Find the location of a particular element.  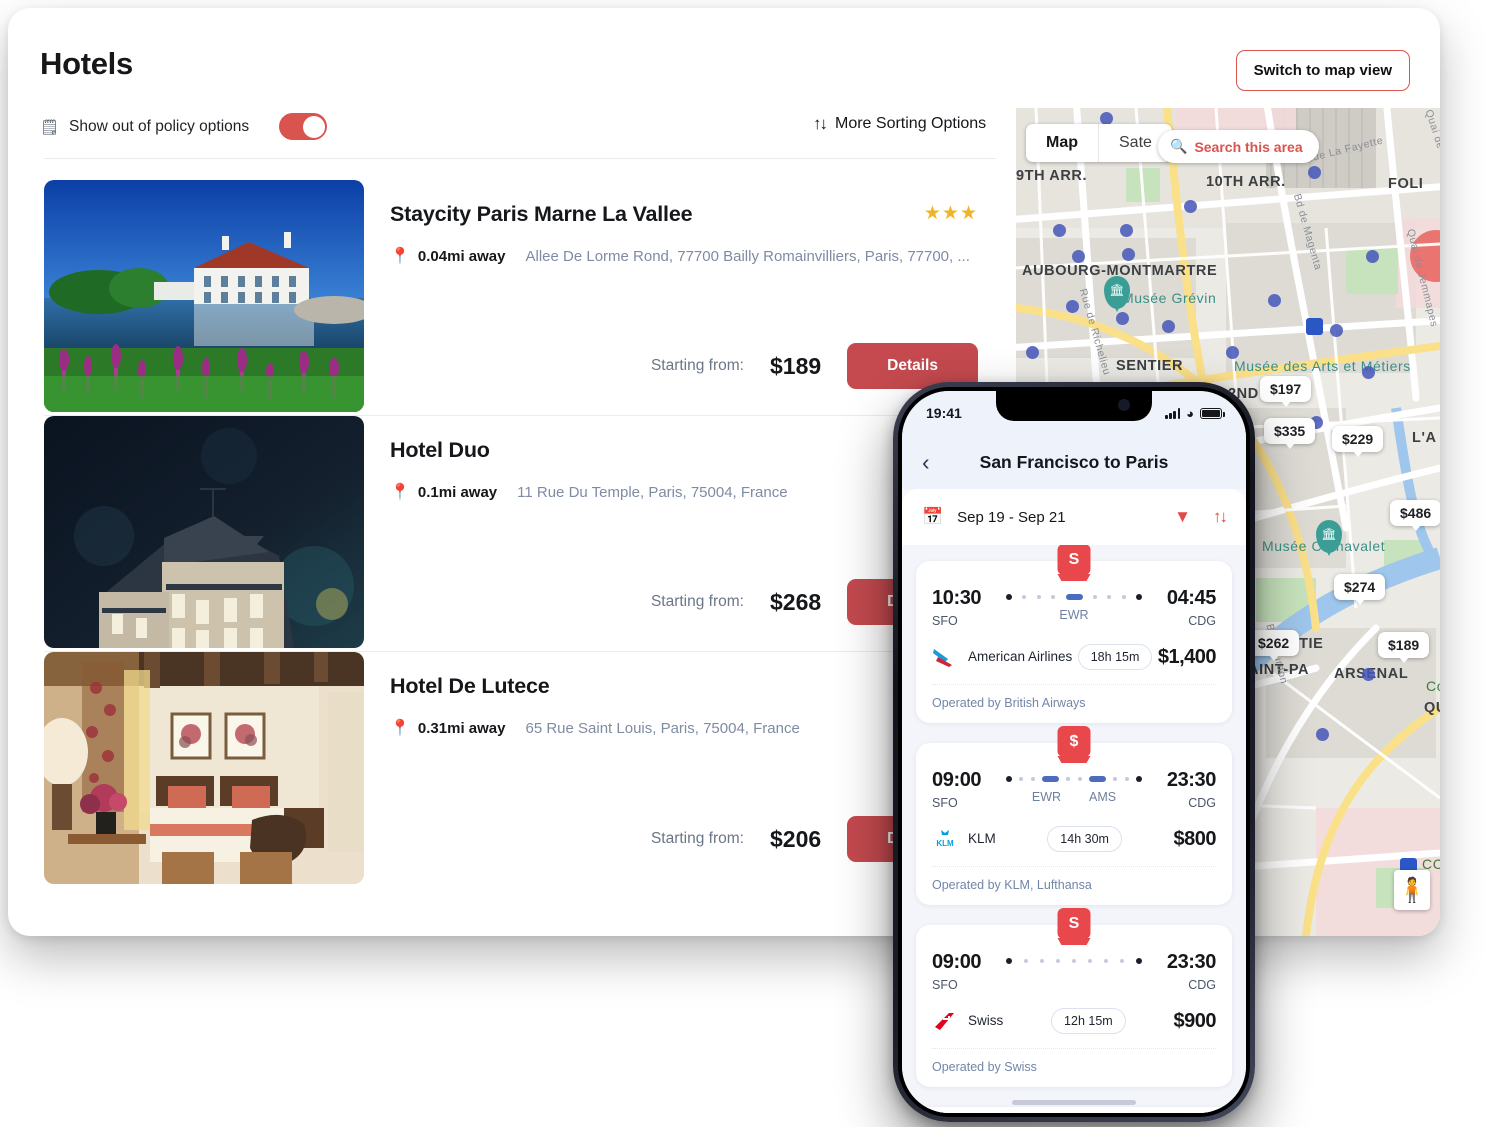

starting-from-label: Starting from: is located at coordinates (697, 365).